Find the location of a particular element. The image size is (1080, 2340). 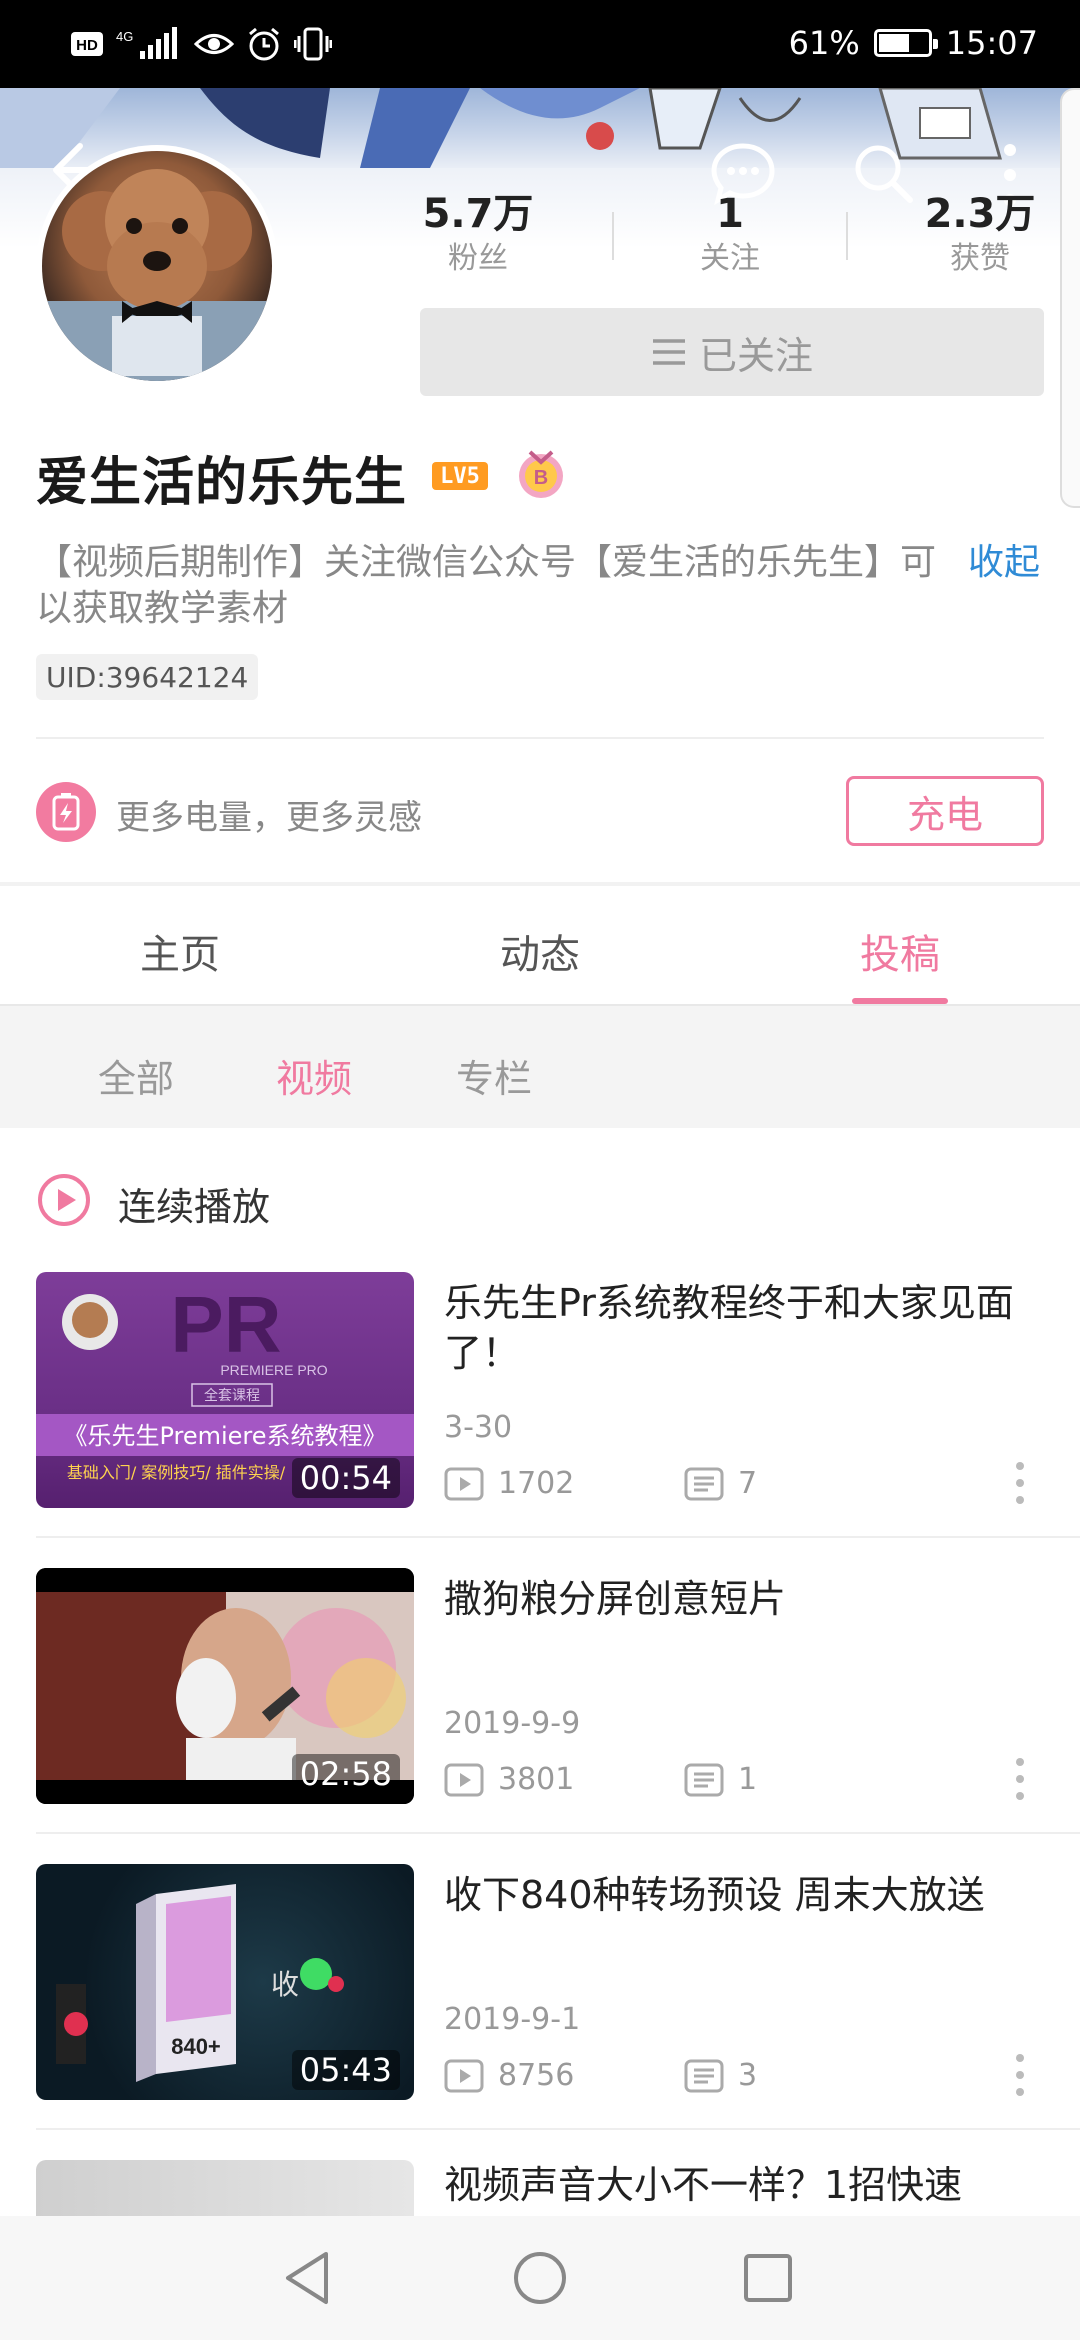

nav-back-button is located at coordinates (308, 2278).